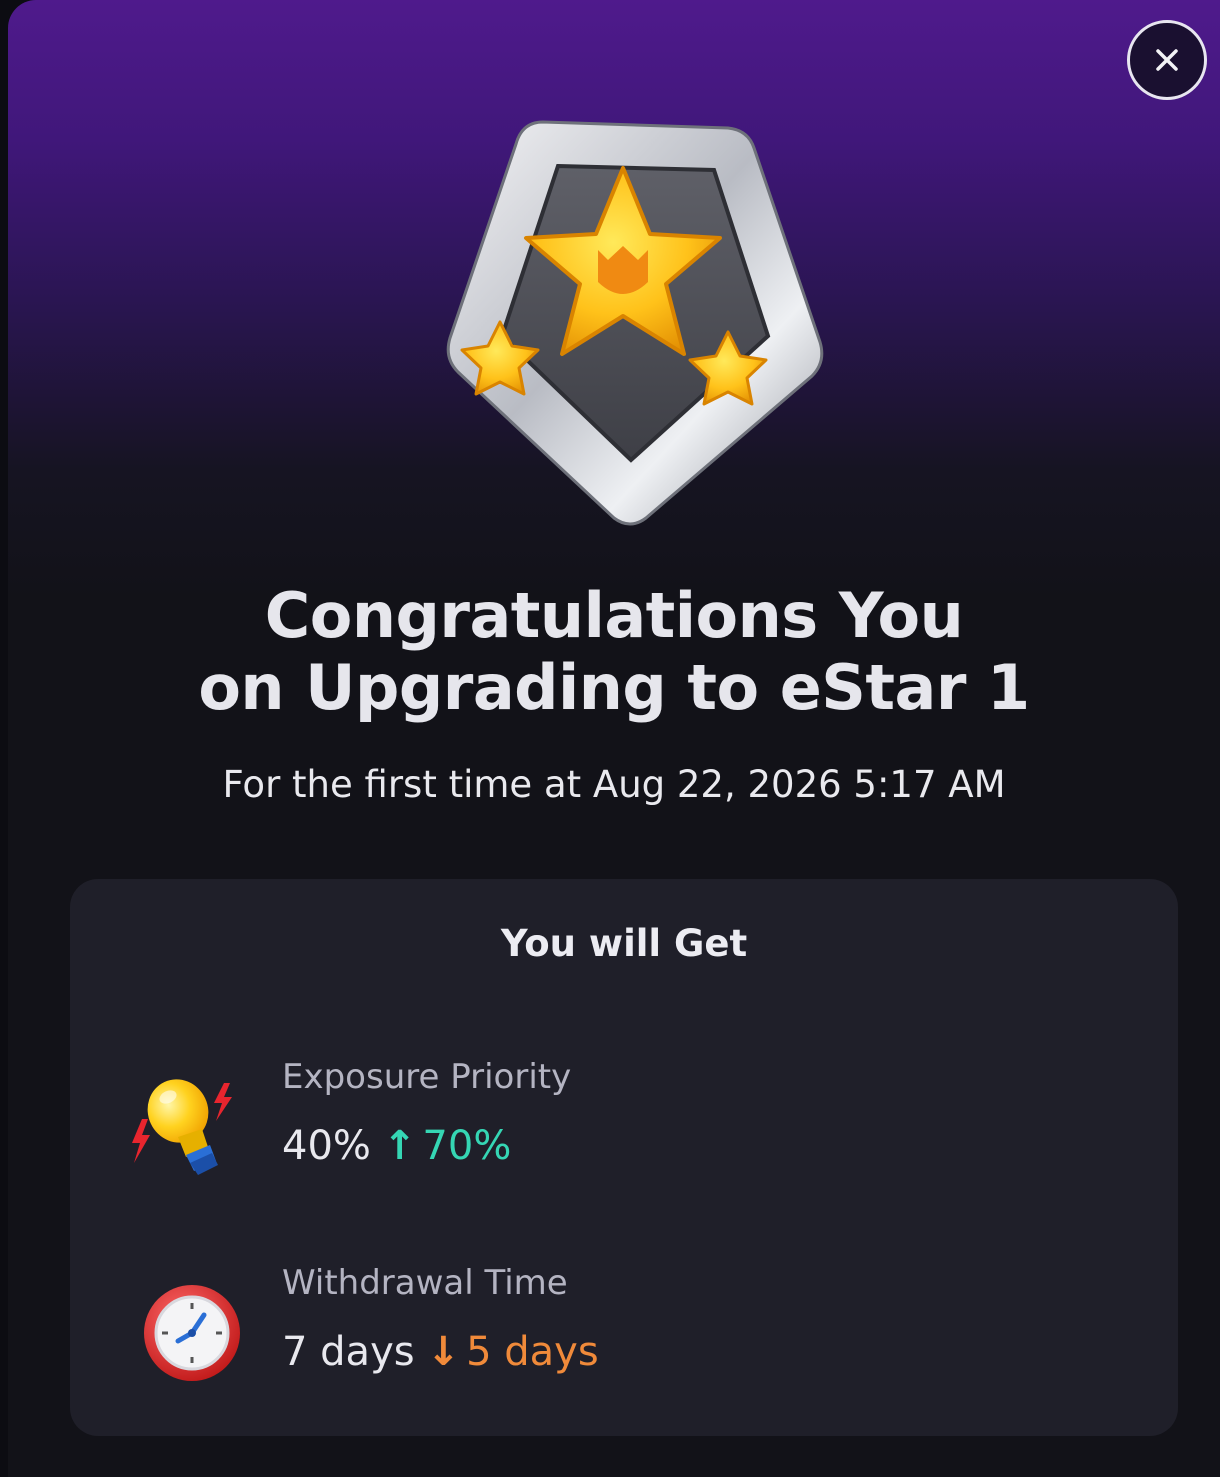 This screenshot has height=1477, width=1220. I want to click on estar-1-badge-icon, so click(635, 323).